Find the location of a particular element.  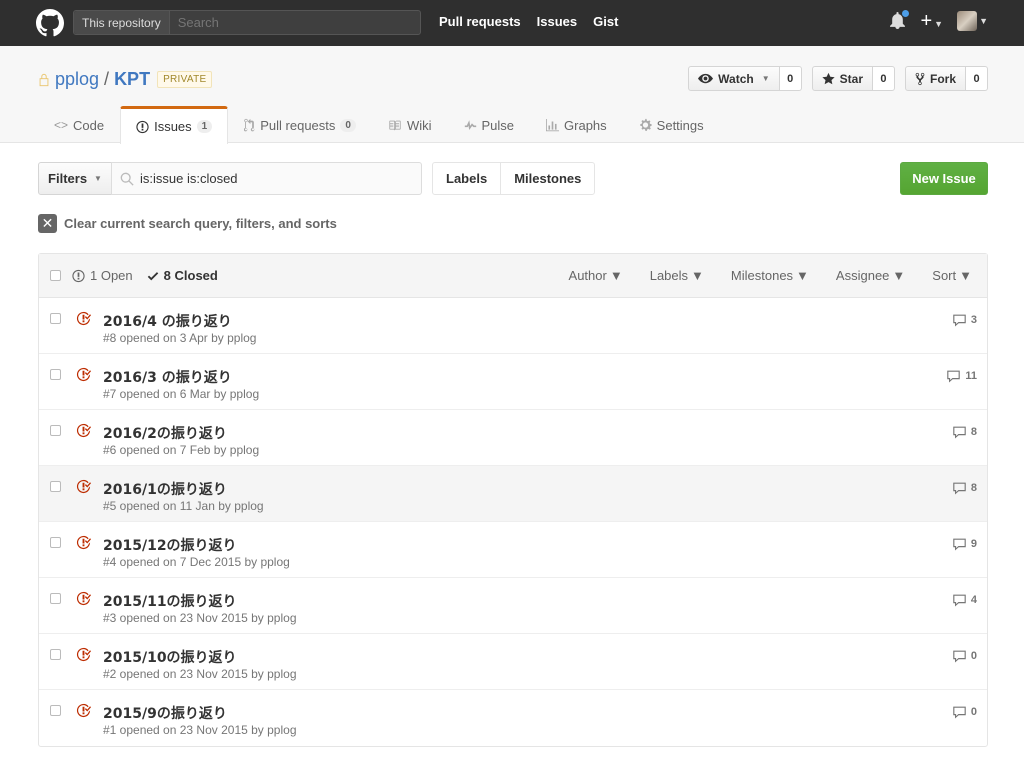

comments-link: 9 is located at coordinates (964, 544).